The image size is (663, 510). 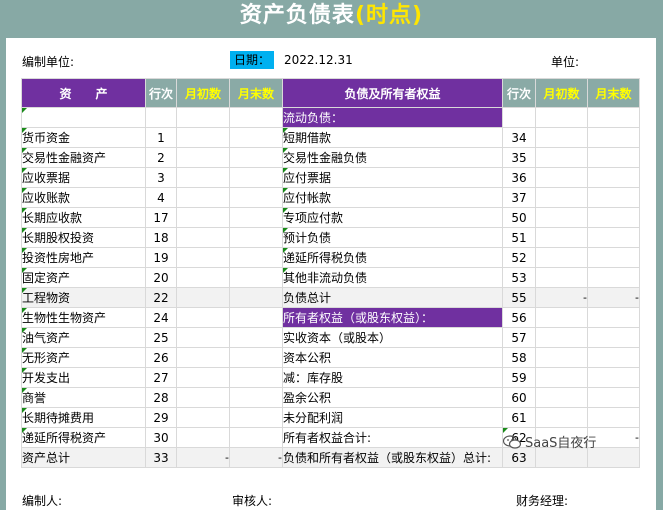 I want to click on asset-name: 无形资产, so click(x=83, y=357).